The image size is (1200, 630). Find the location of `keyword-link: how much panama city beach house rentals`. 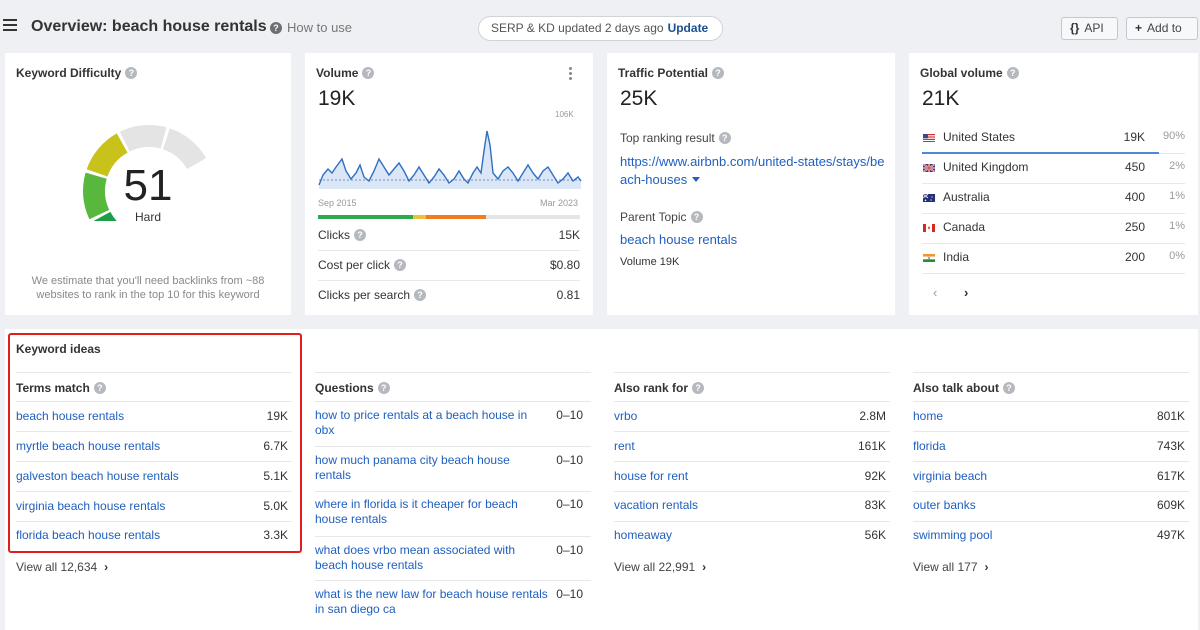

keyword-link: how much panama city beach house rentals is located at coordinates (424, 468).